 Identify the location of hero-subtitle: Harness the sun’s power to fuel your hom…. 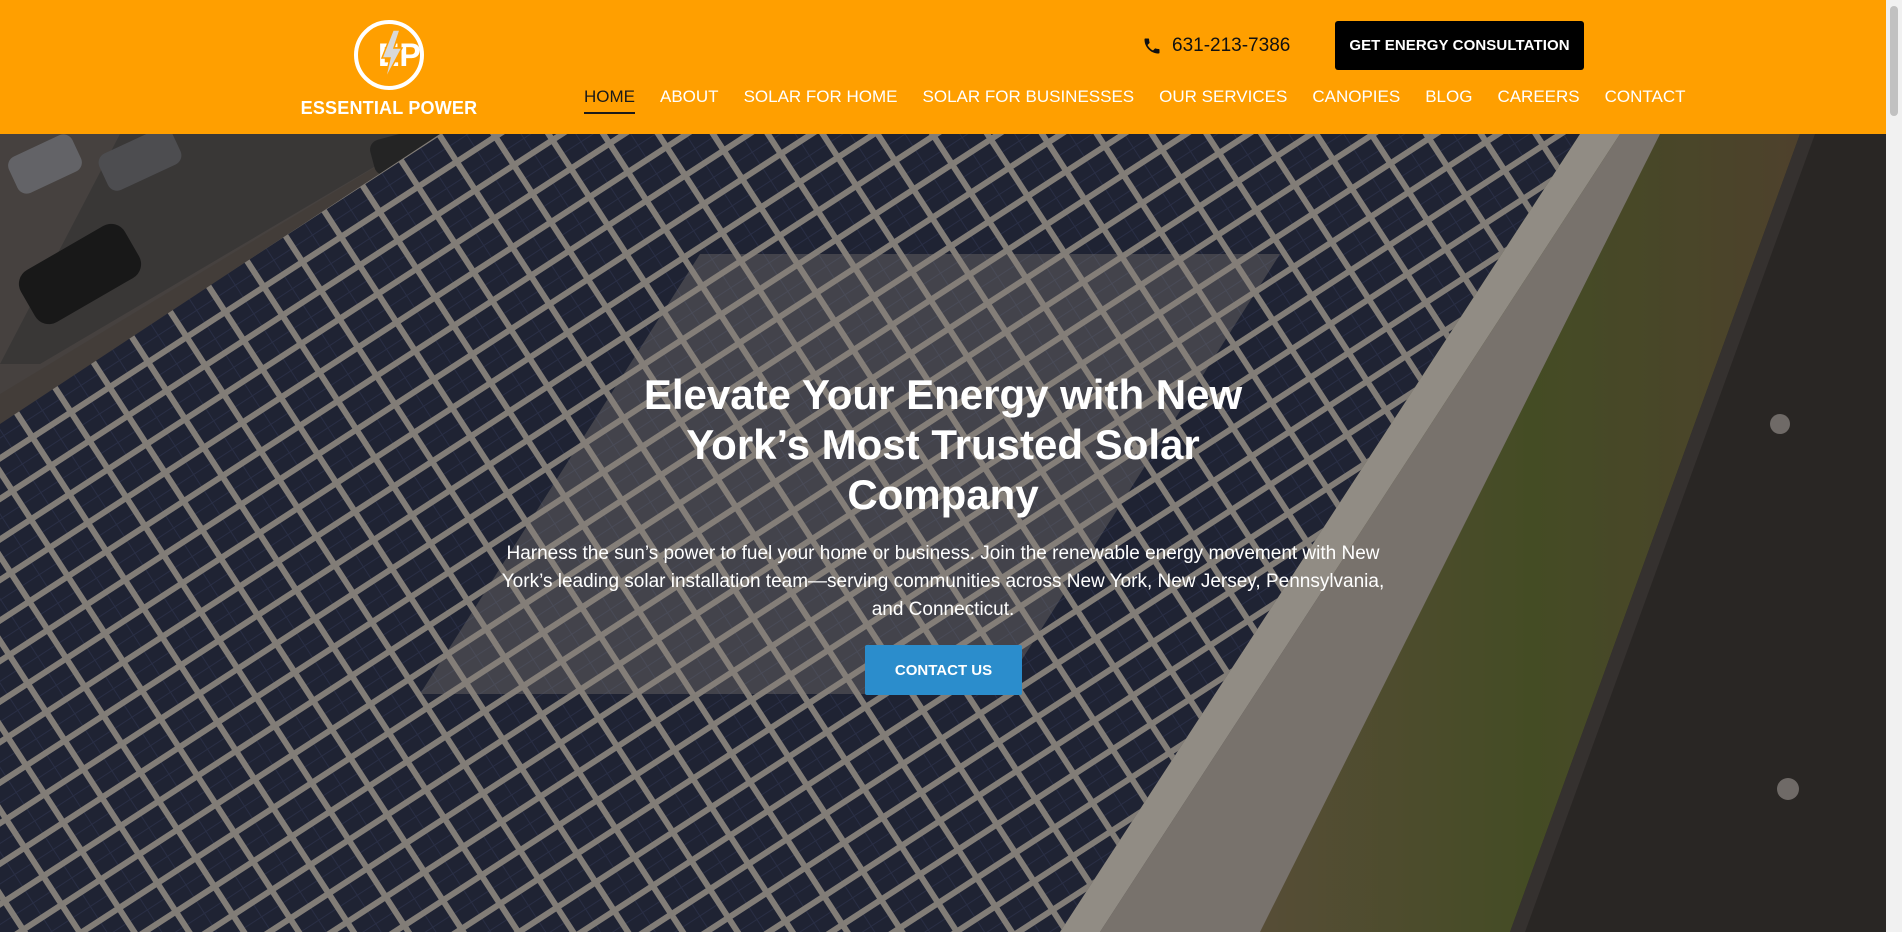
(943, 581).